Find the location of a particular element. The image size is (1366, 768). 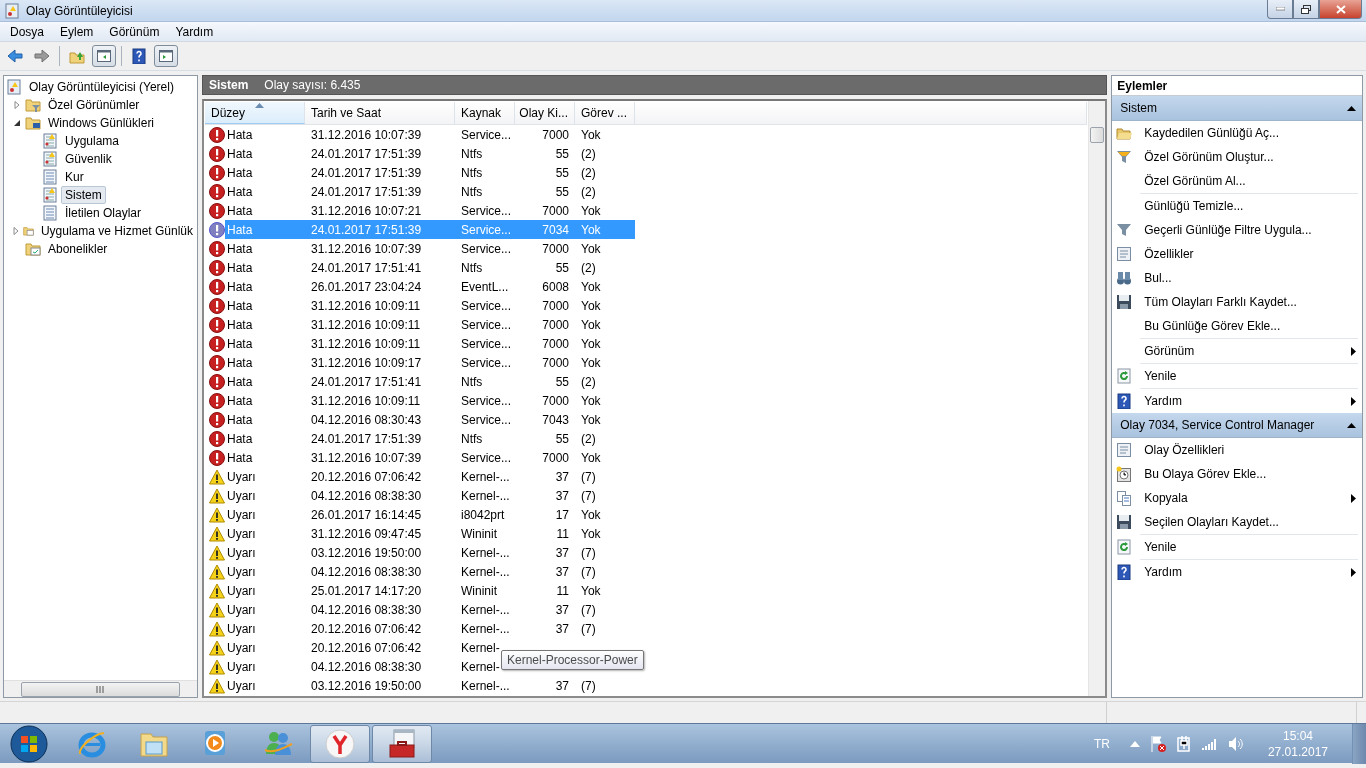

tree-item: Kur is located at coordinates (74, 177).